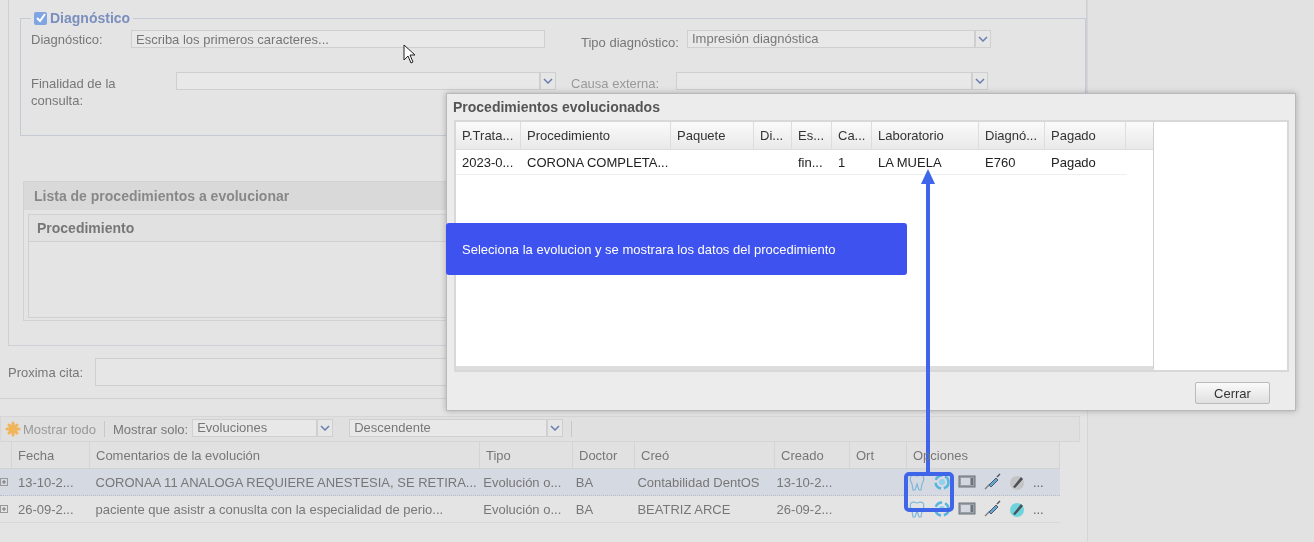 Image resolution: width=1314 pixels, height=542 pixels. I want to click on field-label: Tipo diagnóstico:, so click(630, 42).